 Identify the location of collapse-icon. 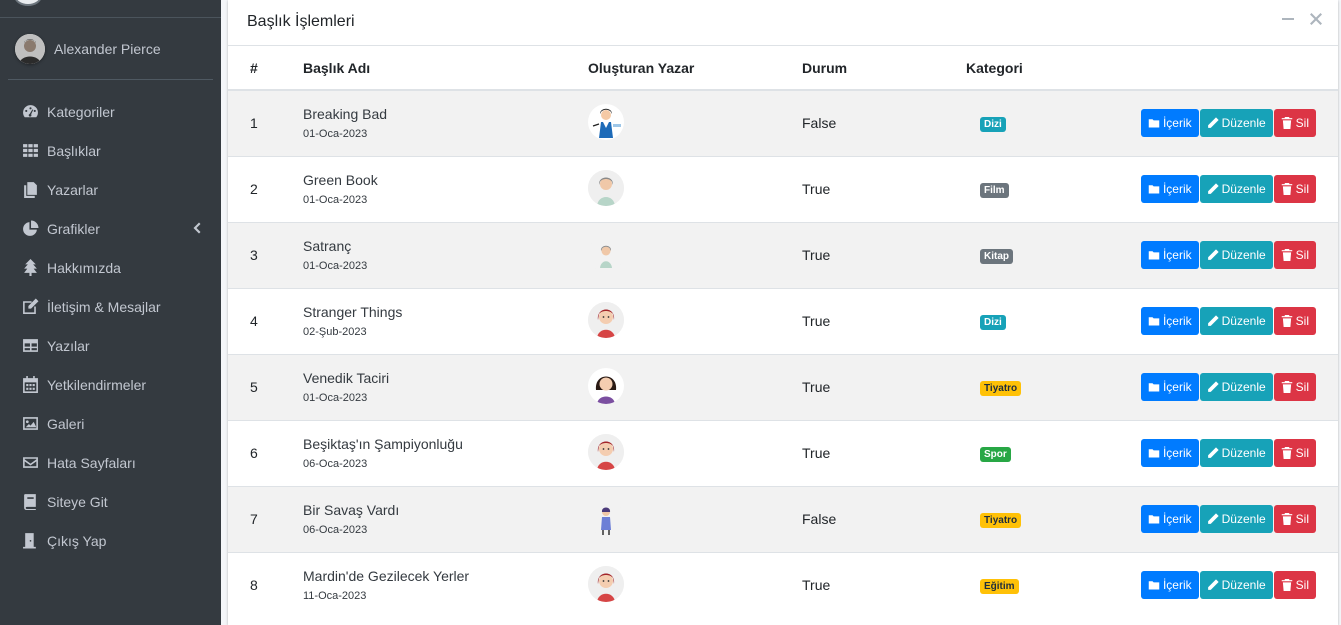
(1288, 21).